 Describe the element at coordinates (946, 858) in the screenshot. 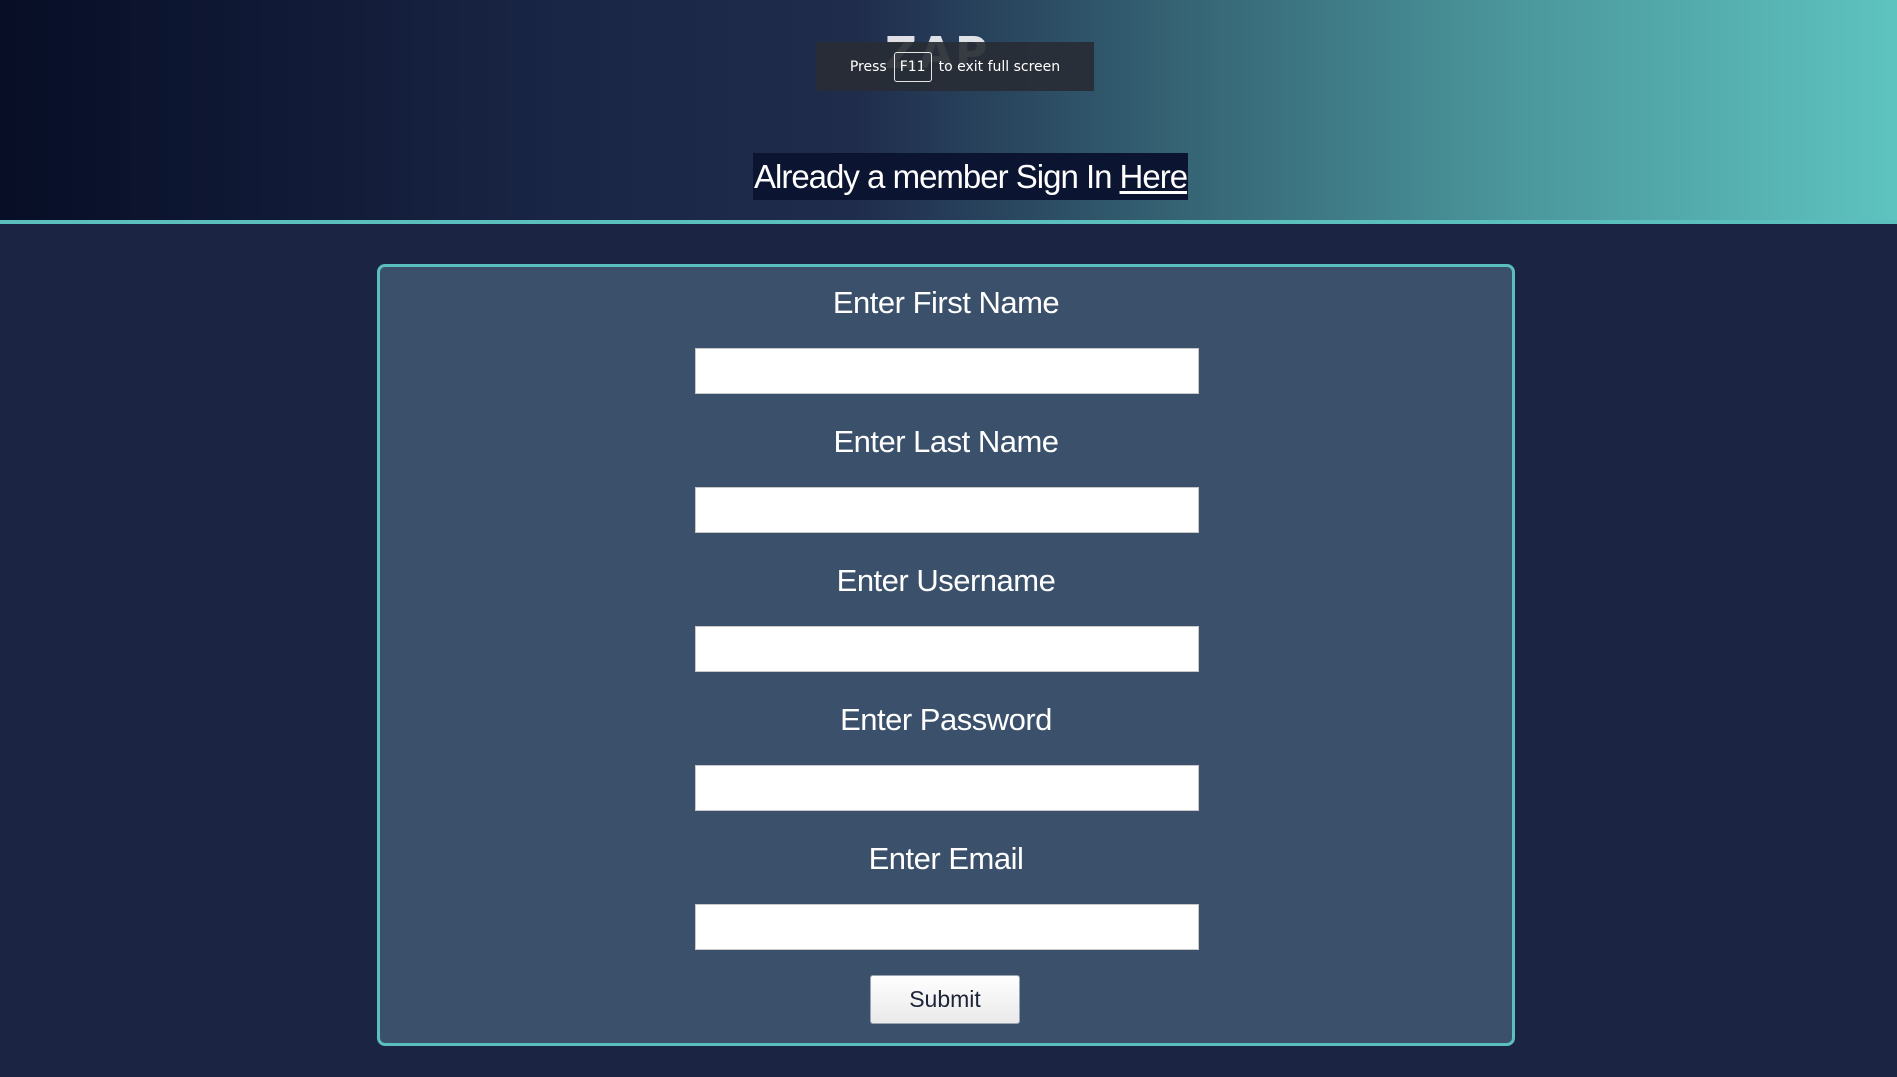

I see `email-label: Enter Email` at that location.